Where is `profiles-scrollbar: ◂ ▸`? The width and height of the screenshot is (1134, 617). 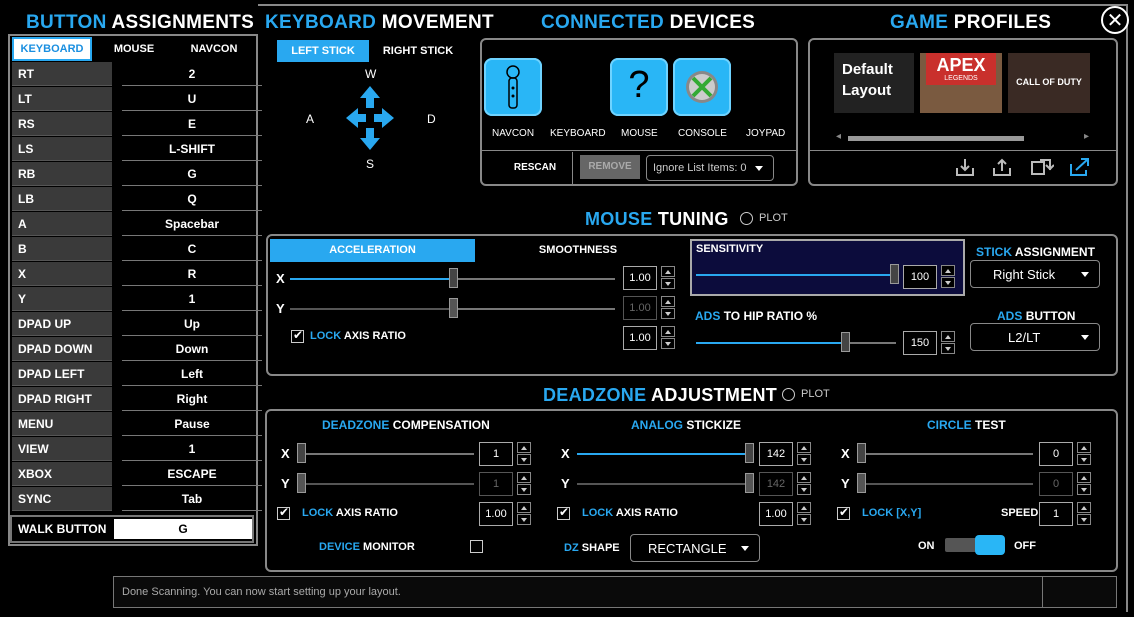
profiles-scrollbar: ◂ ▸ is located at coordinates (964, 136).